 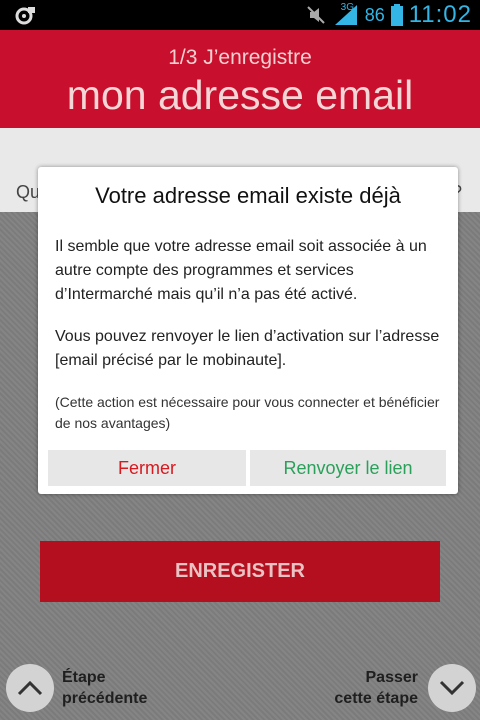 What do you see at coordinates (240, 571) in the screenshot?
I see `register-button: ENREGISTER` at bounding box center [240, 571].